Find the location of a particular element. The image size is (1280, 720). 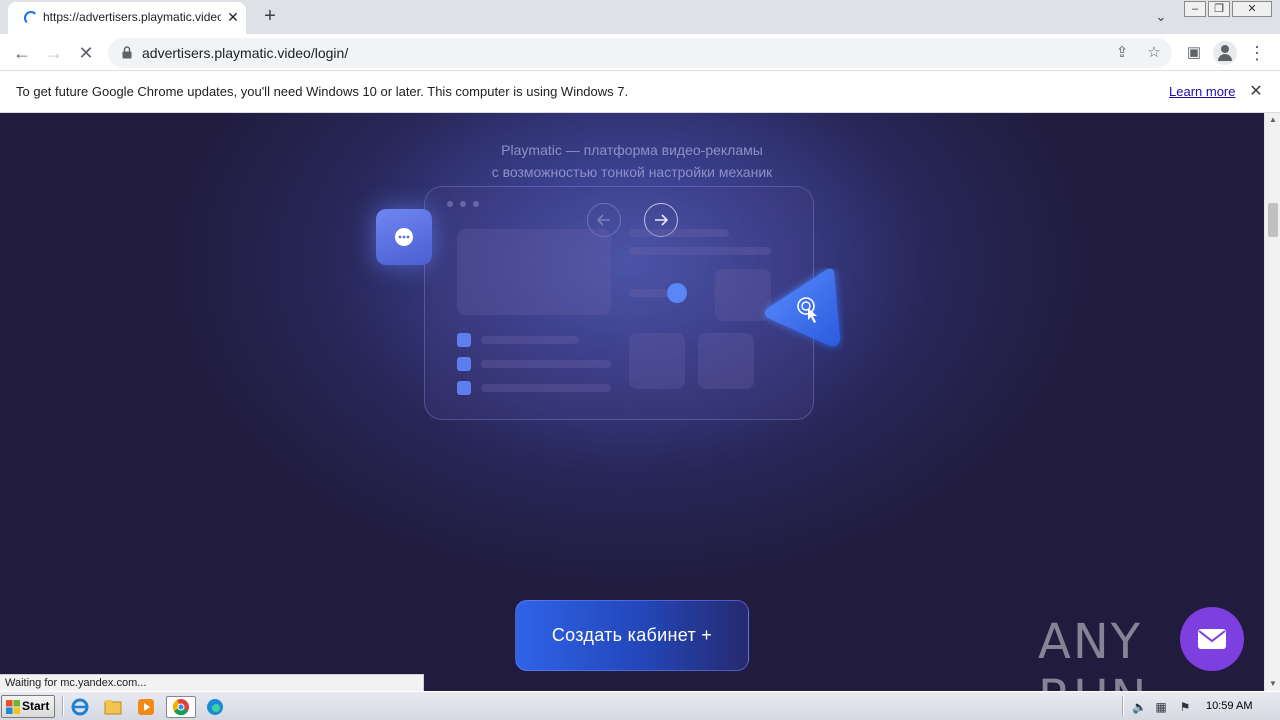

tagline-line-2: с возможностью тонкой настройки механик is located at coordinates (632, 172).